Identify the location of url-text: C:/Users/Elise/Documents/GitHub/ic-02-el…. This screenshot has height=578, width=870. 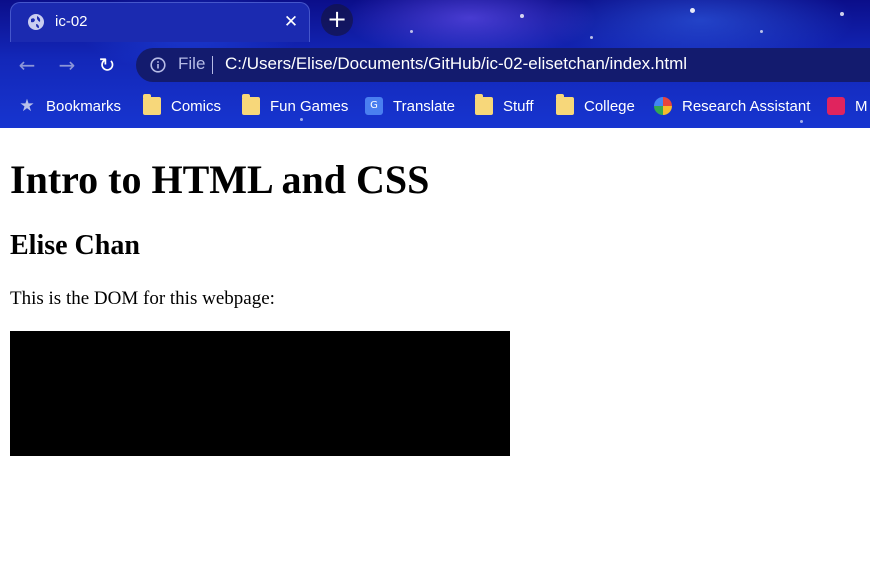
(456, 64).